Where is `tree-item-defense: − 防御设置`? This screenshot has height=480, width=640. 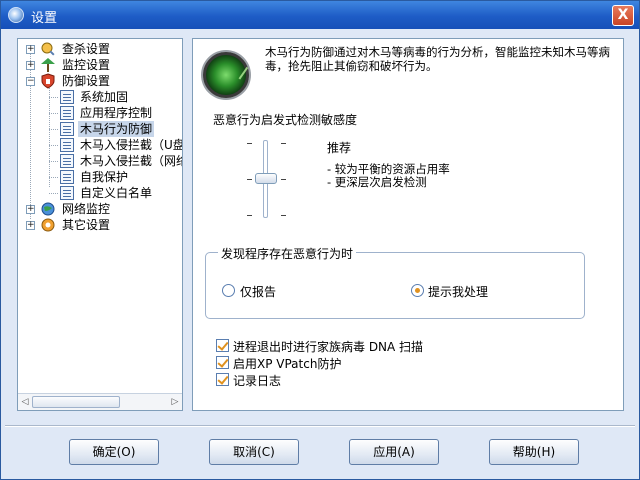 tree-item-defense: − 防御设置 is located at coordinates (100, 81).